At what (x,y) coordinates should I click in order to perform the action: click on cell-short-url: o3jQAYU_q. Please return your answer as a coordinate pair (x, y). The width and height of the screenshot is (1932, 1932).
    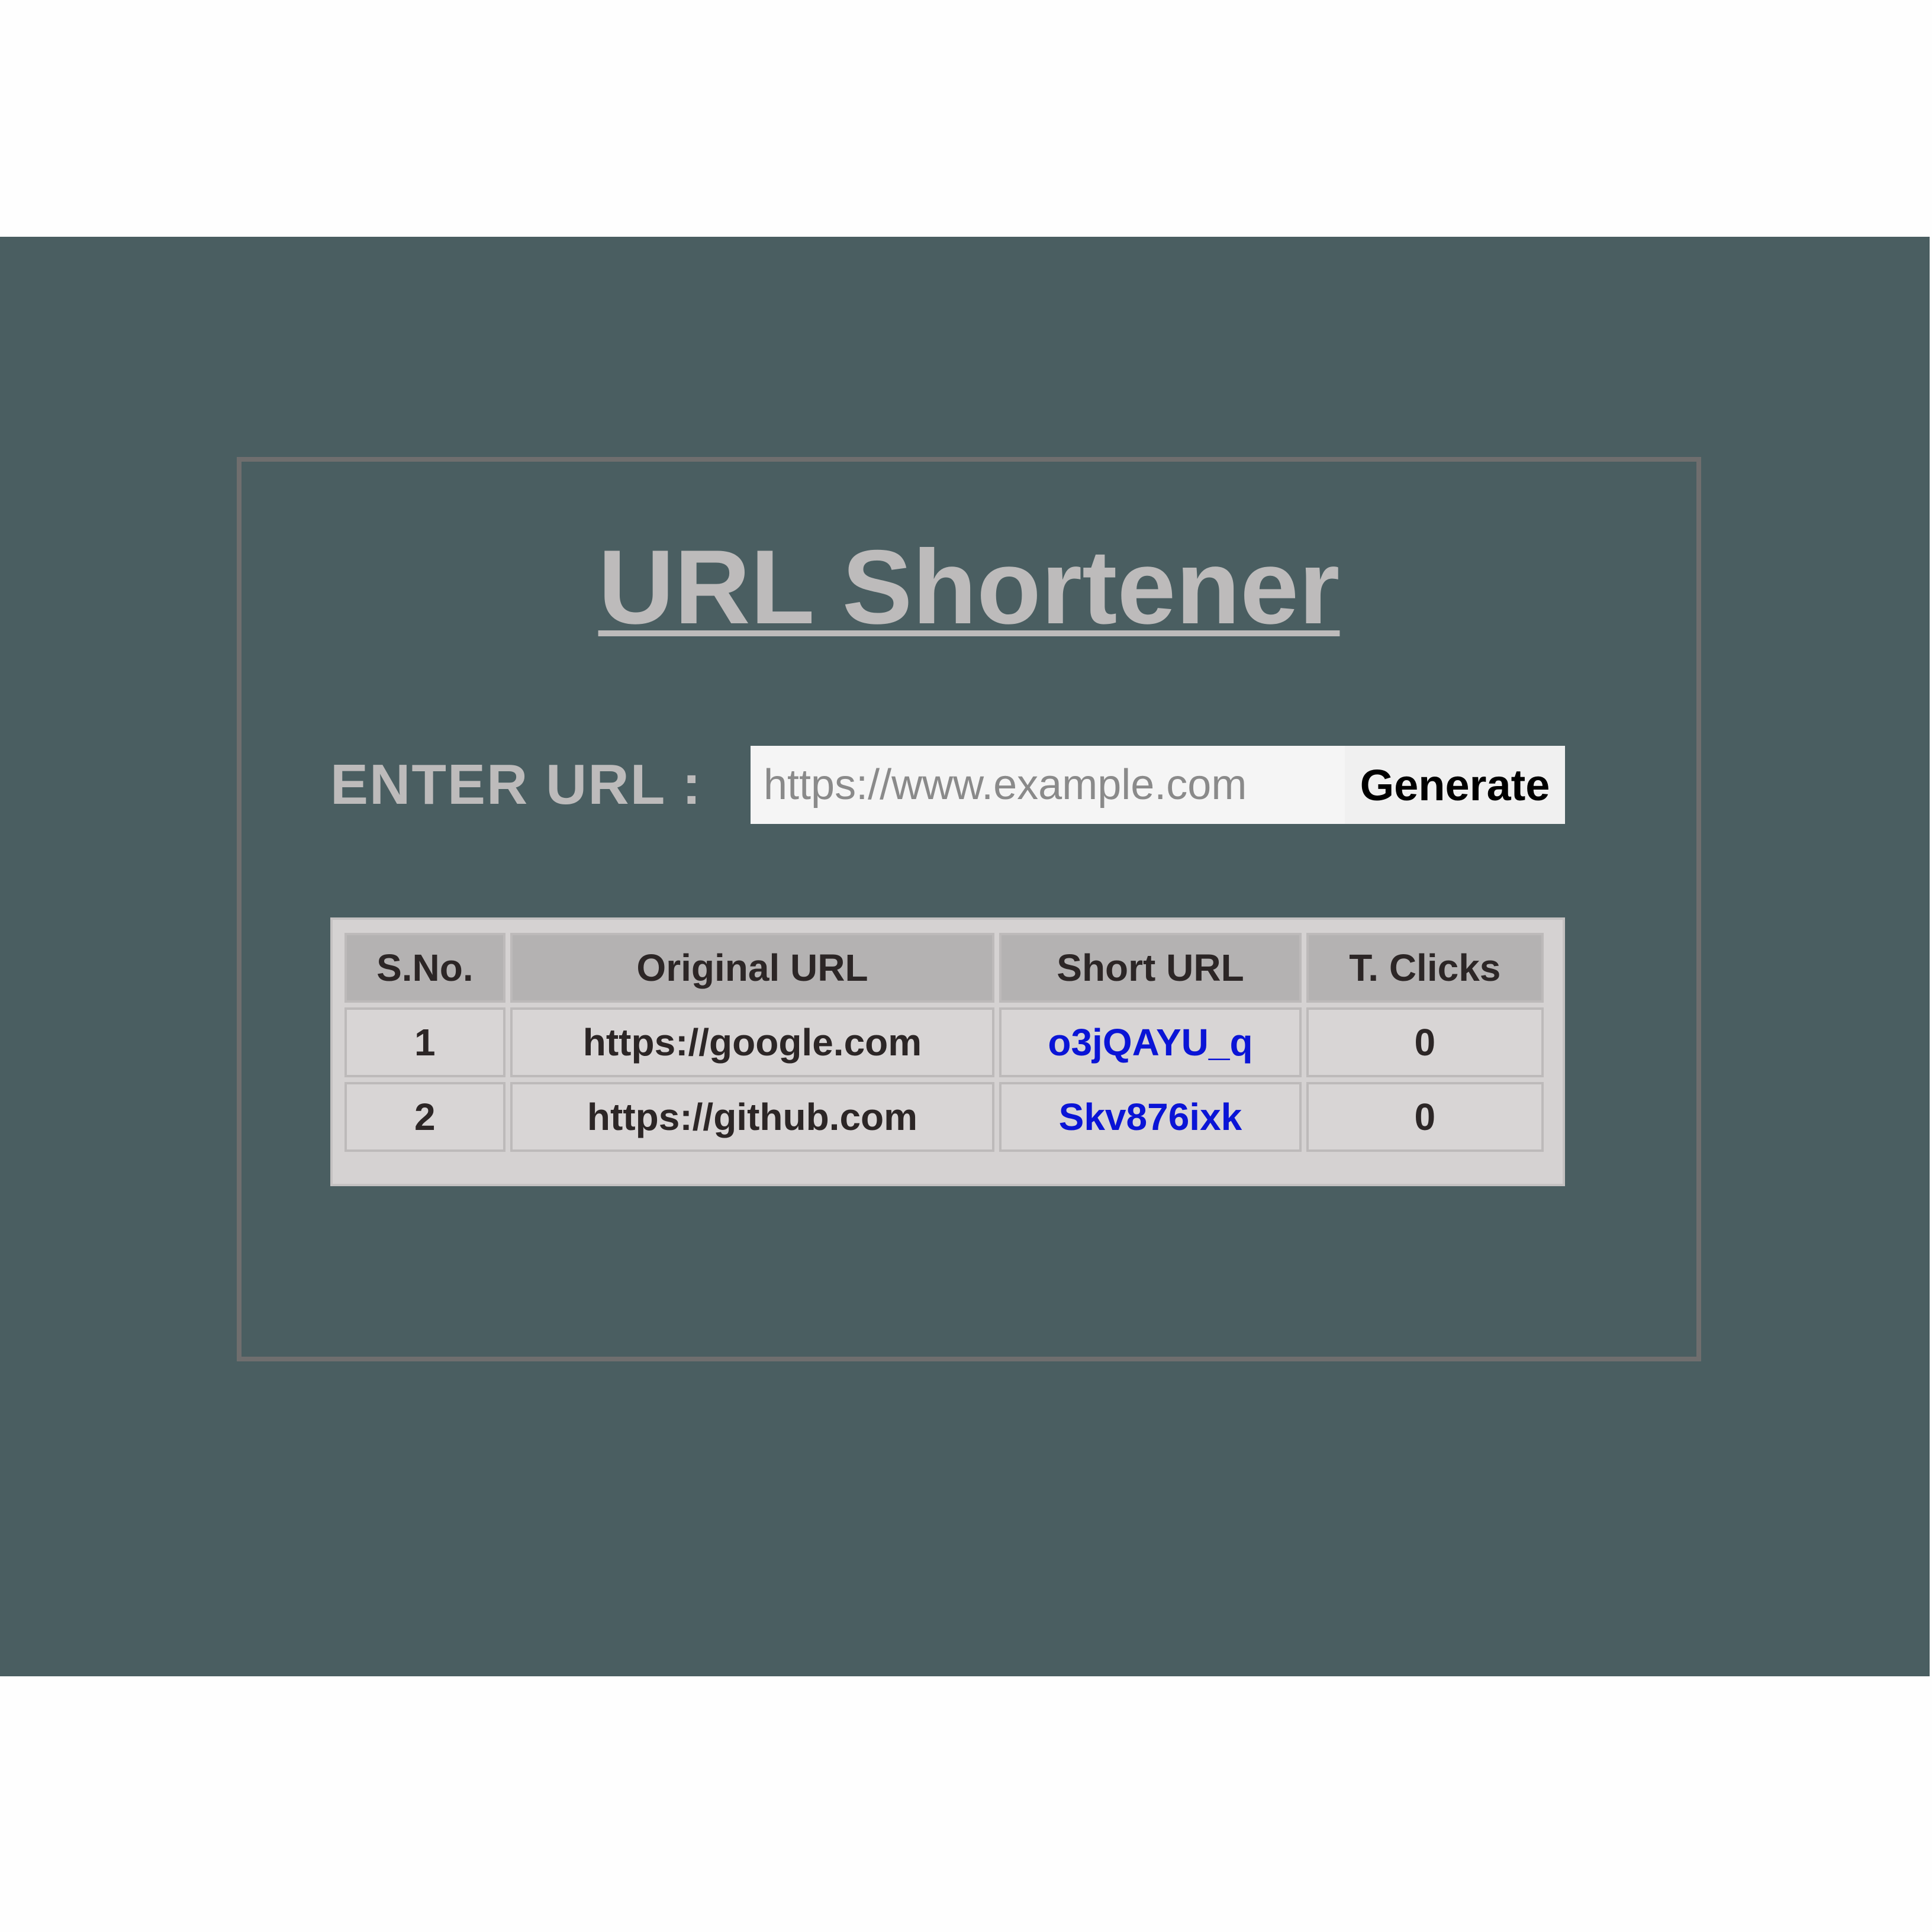
    Looking at the image, I should click on (1150, 1042).